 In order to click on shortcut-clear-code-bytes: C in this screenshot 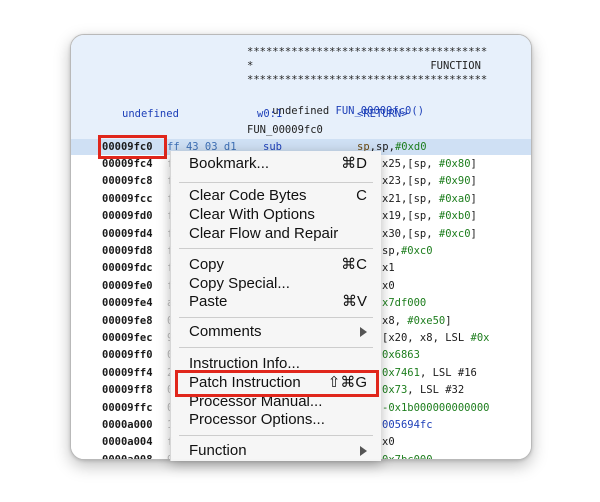, I will do `click(361, 195)`.